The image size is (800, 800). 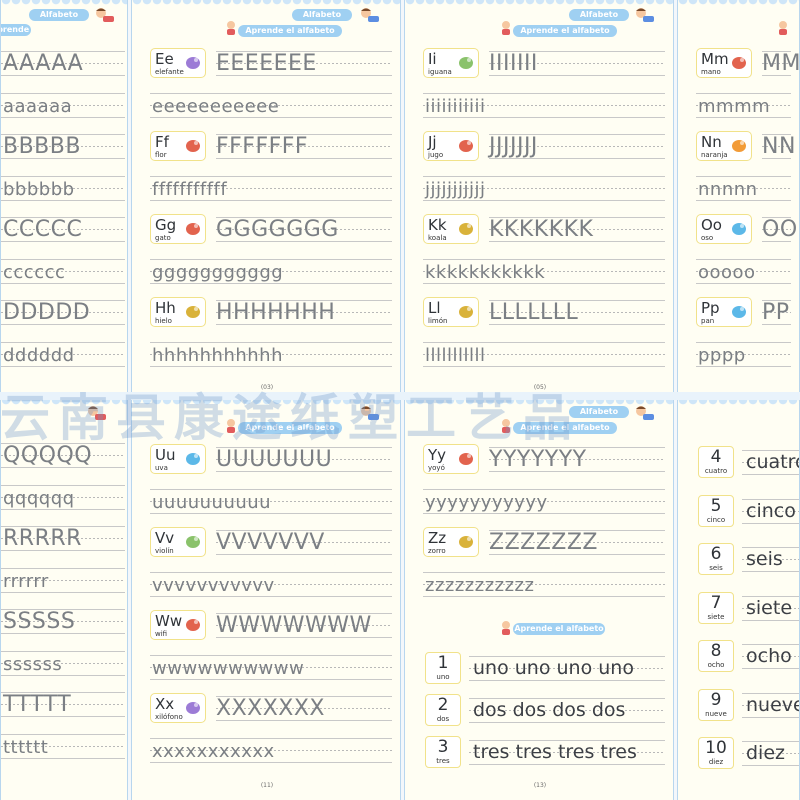 What do you see at coordinates (716, 699) in the screenshot?
I see `badge-number: 9` at bounding box center [716, 699].